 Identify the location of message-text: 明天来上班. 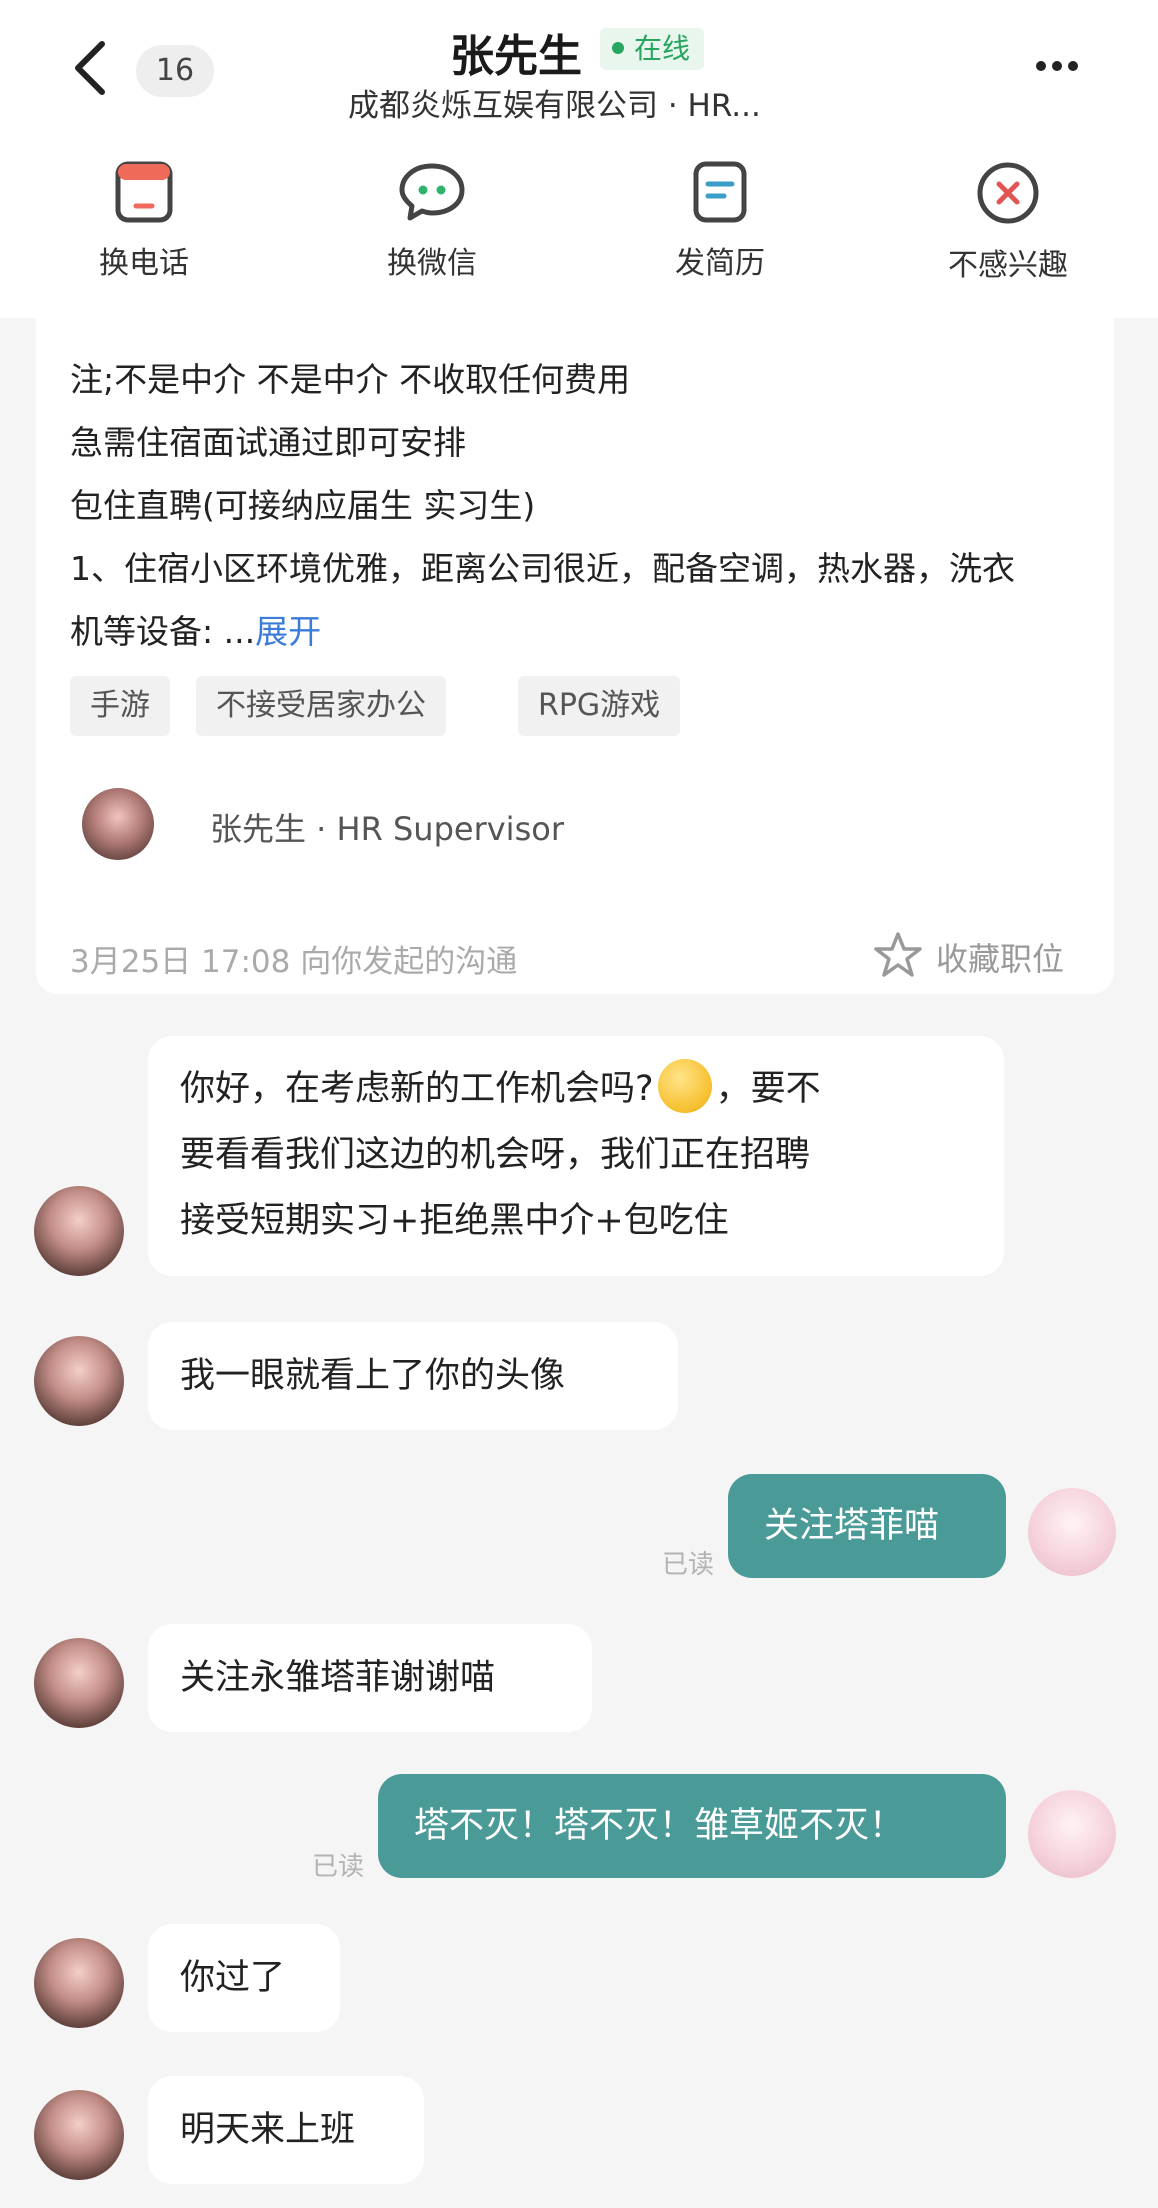
(268, 2130).